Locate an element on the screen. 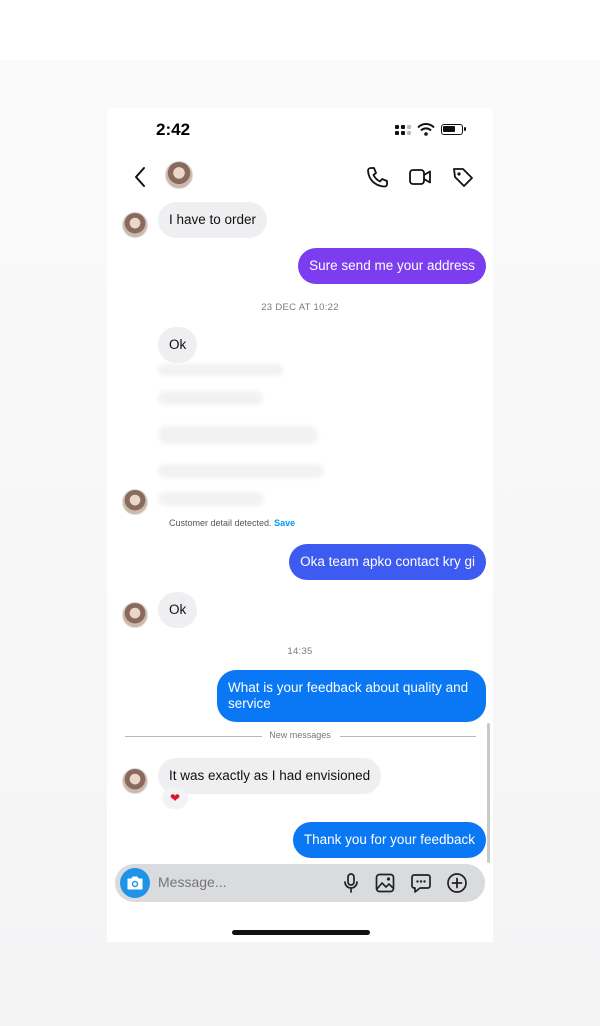  camera-icon is located at coordinates (135, 883).